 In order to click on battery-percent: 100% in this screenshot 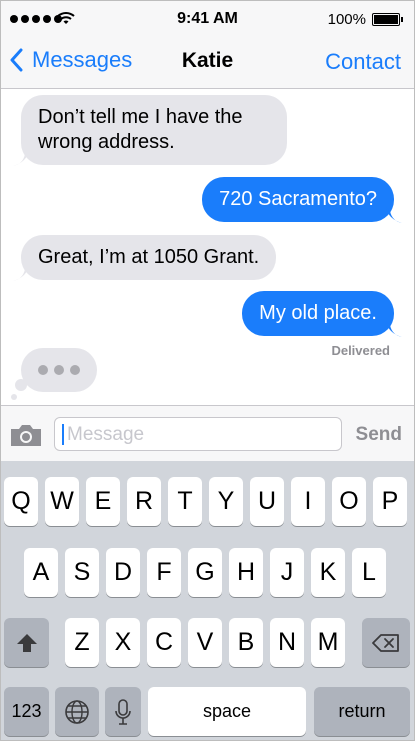, I will do `click(346, 19)`.